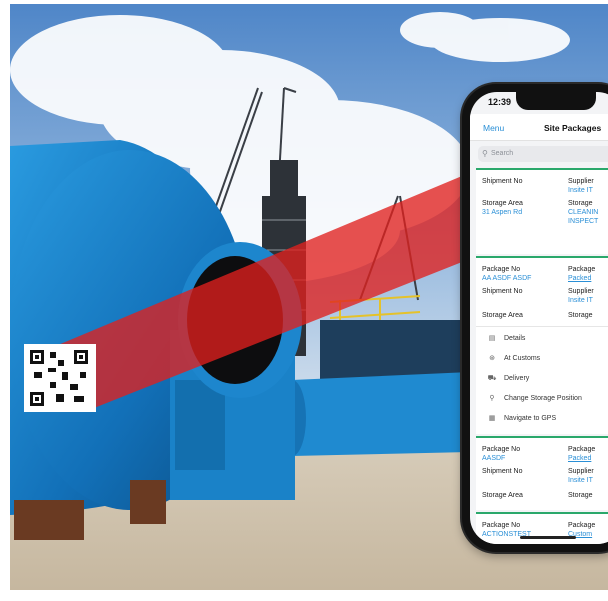  Describe the element at coordinates (573, 128) in the screenshot. I see `page-title: Site Packages` at that location.